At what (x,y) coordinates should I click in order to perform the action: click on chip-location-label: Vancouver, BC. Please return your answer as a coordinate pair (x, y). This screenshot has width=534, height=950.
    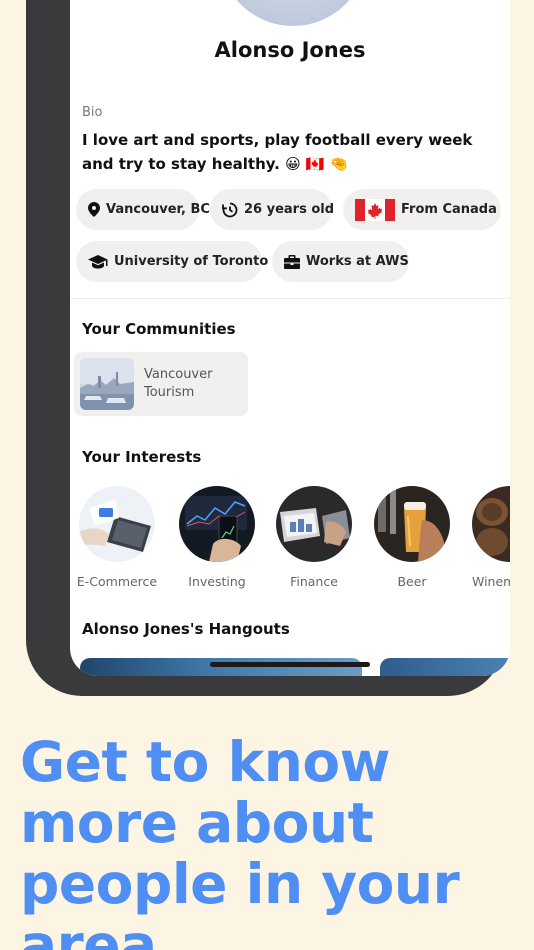
    Looking at the image, I should click on (158, 209).